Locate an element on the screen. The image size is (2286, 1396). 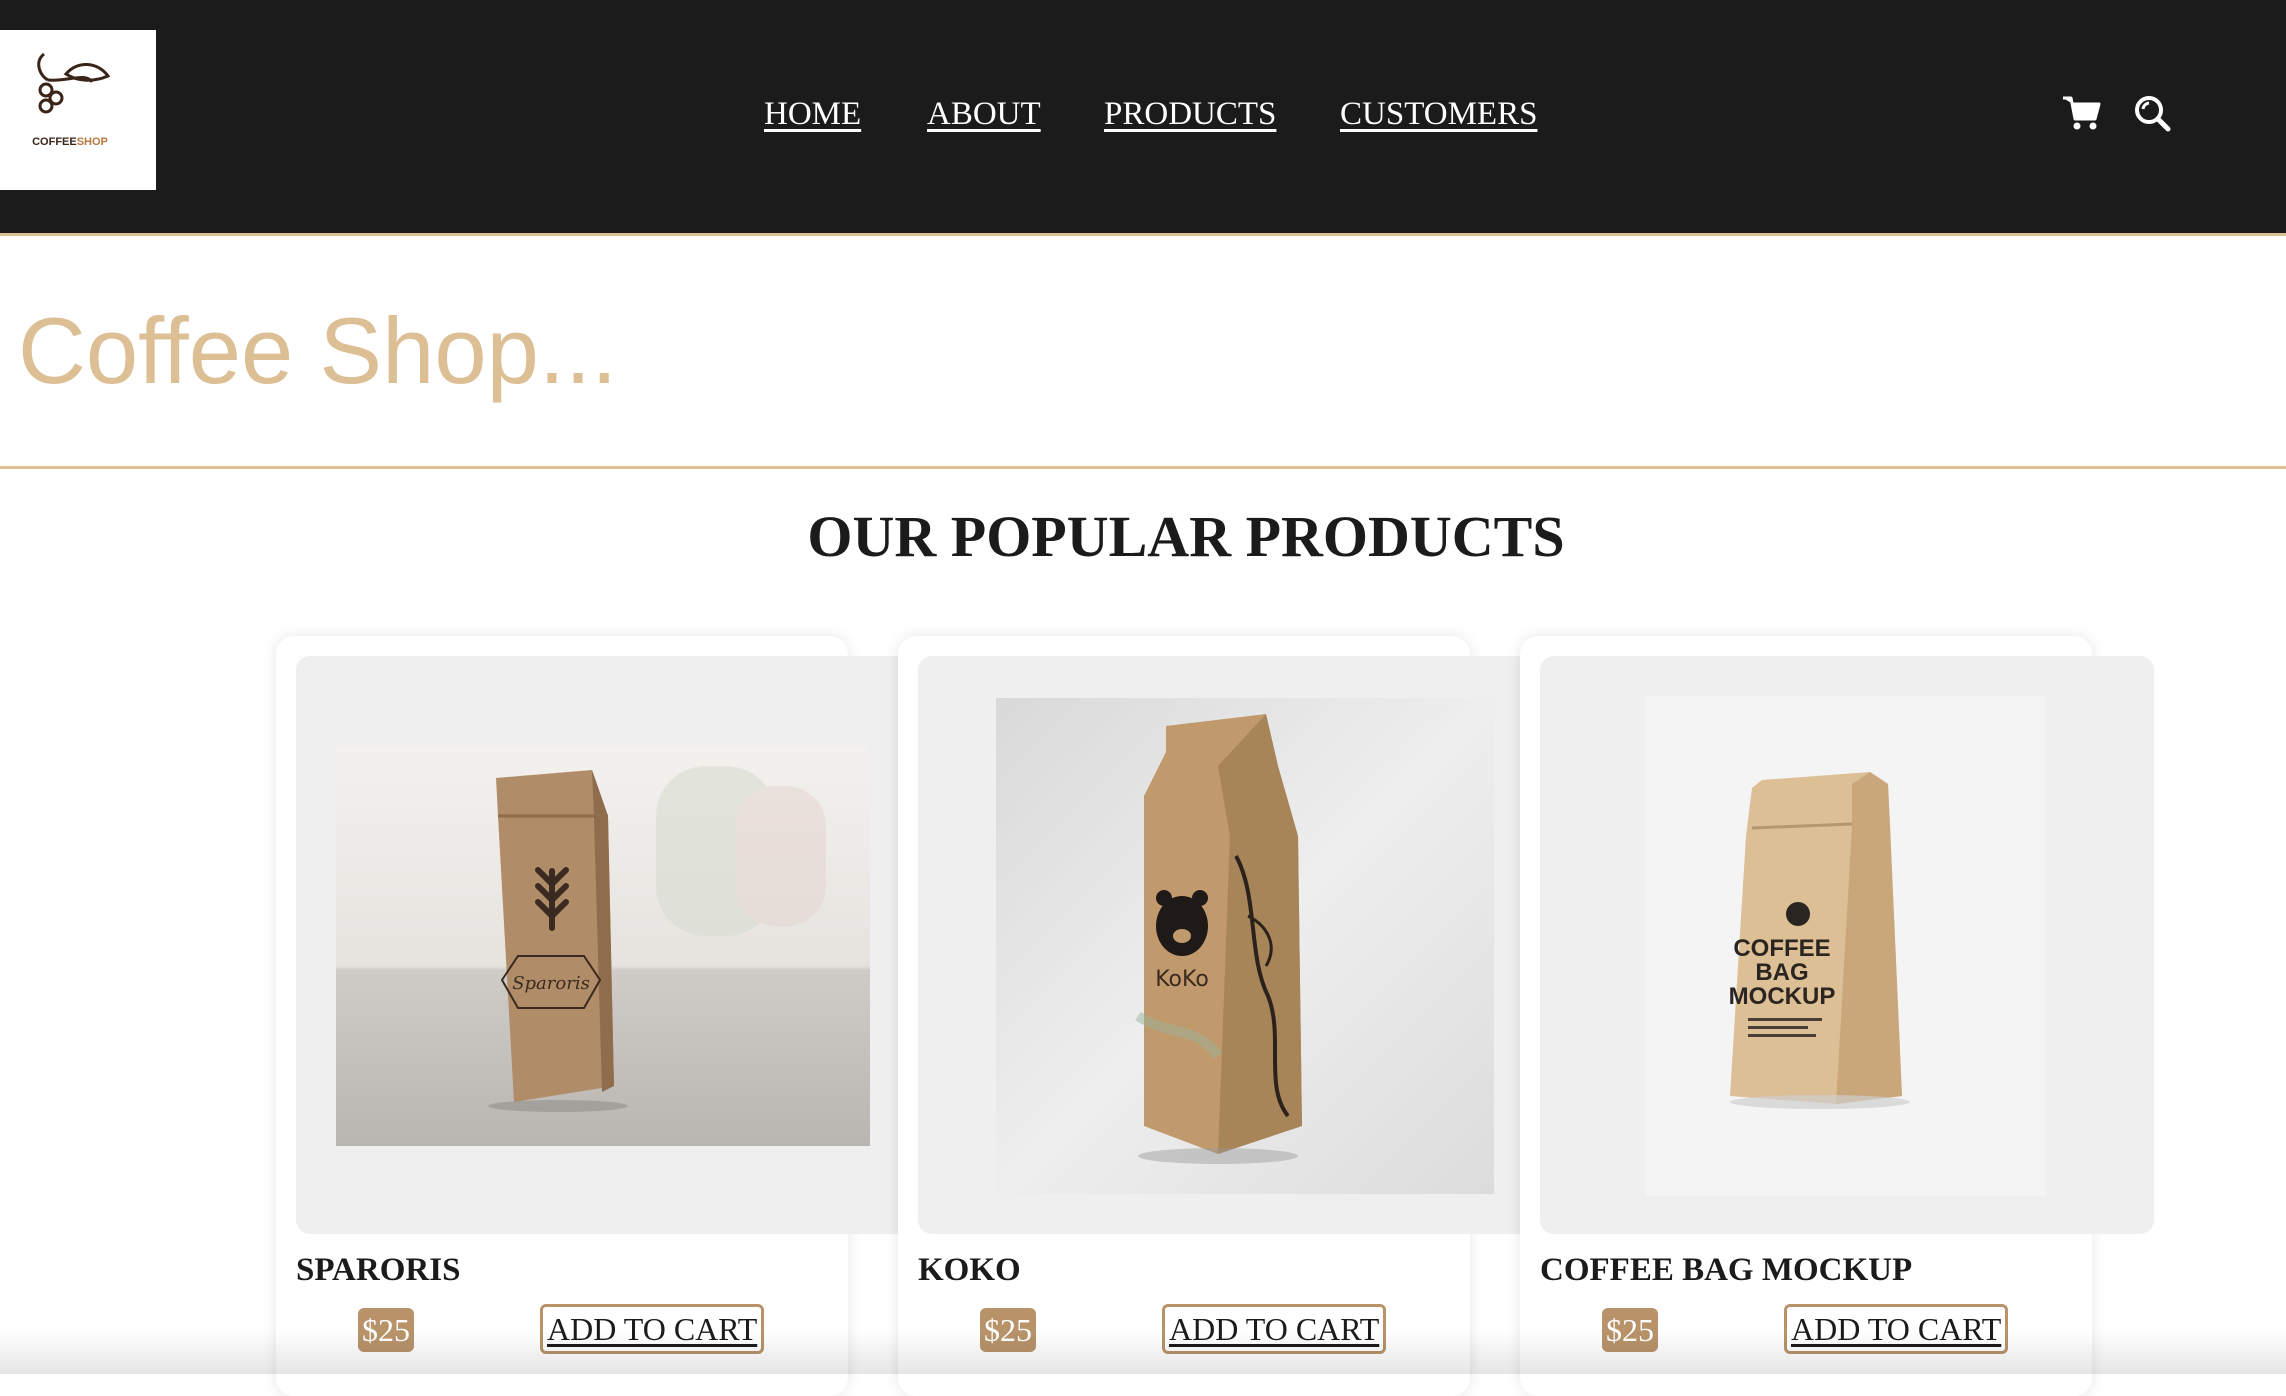
product-image-frame: Sparoris is located at coordinates (603, 945).